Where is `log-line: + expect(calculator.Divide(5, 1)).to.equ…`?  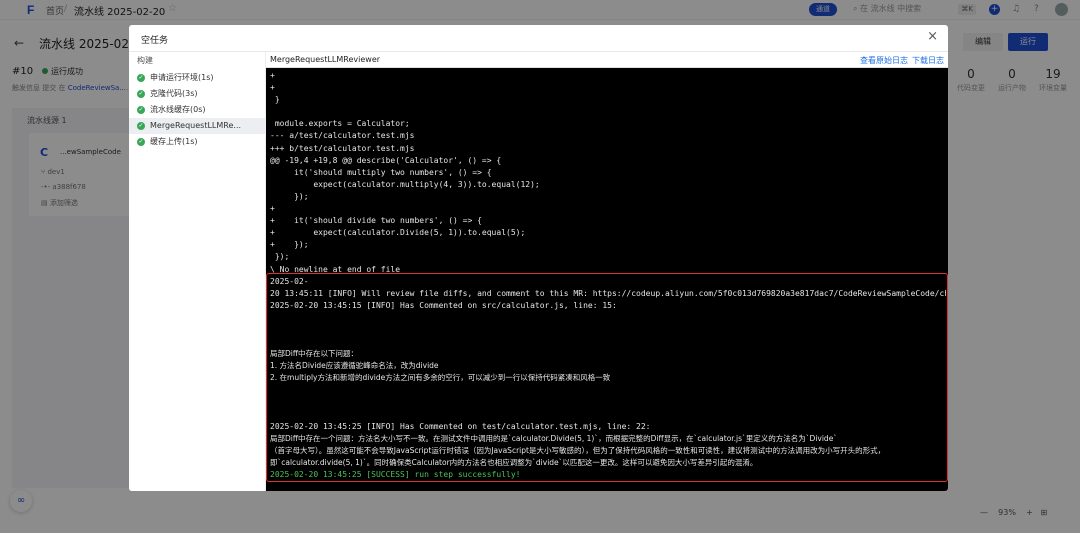
log-line: + expect(calculator.Divide(5, 1)).to.equ… is located at coordinates (398, 233).